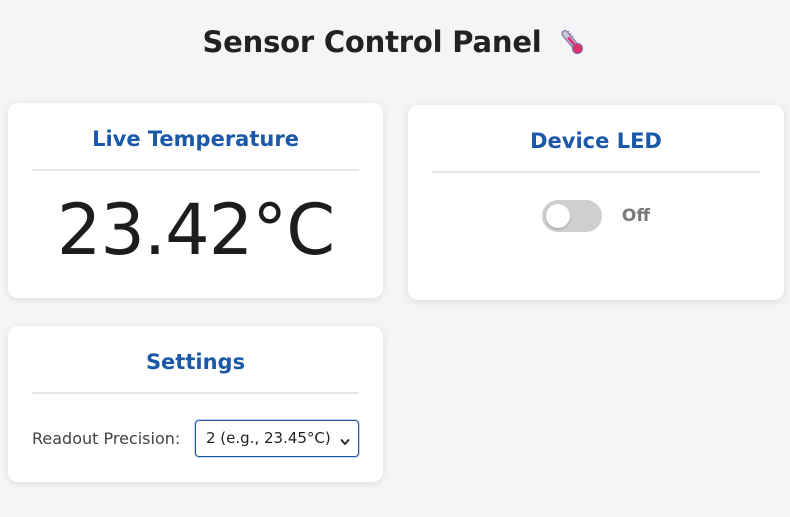  I want to click on led-toggle-switch, so click(571, 216).